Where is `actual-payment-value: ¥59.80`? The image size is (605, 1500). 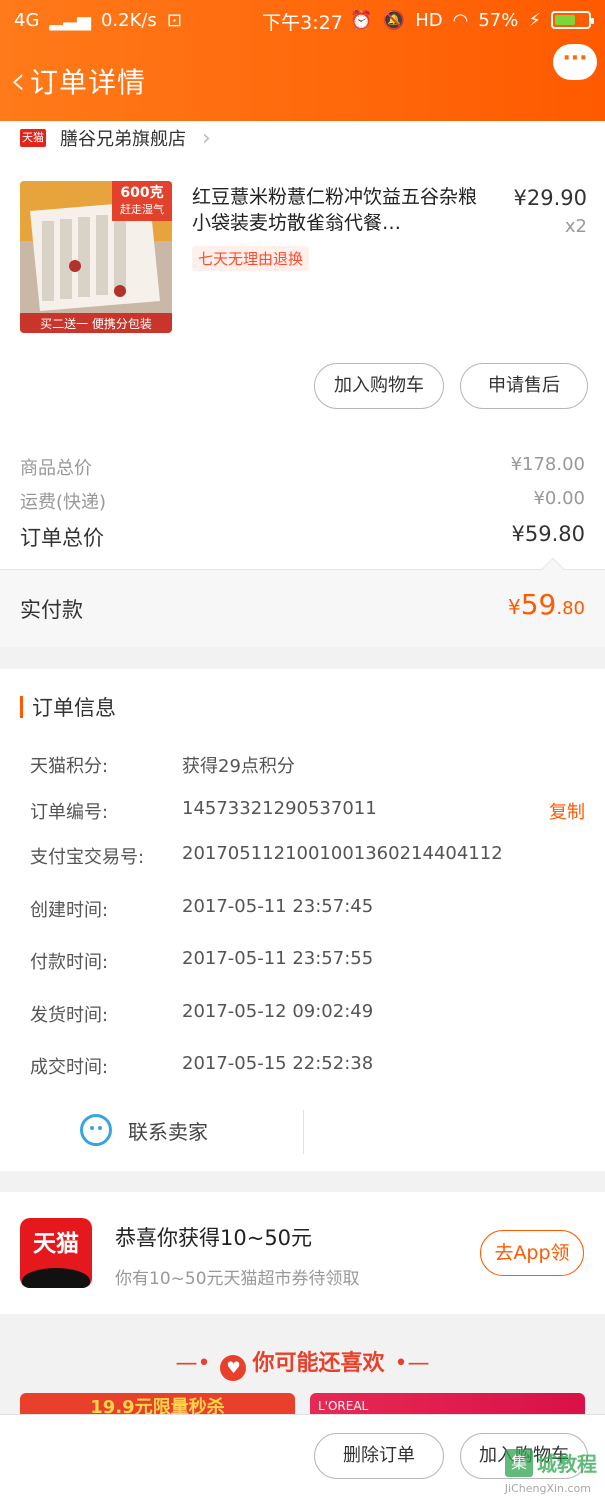
actual-payment-value: ¥59.80 is located at coordinates (546, 604).